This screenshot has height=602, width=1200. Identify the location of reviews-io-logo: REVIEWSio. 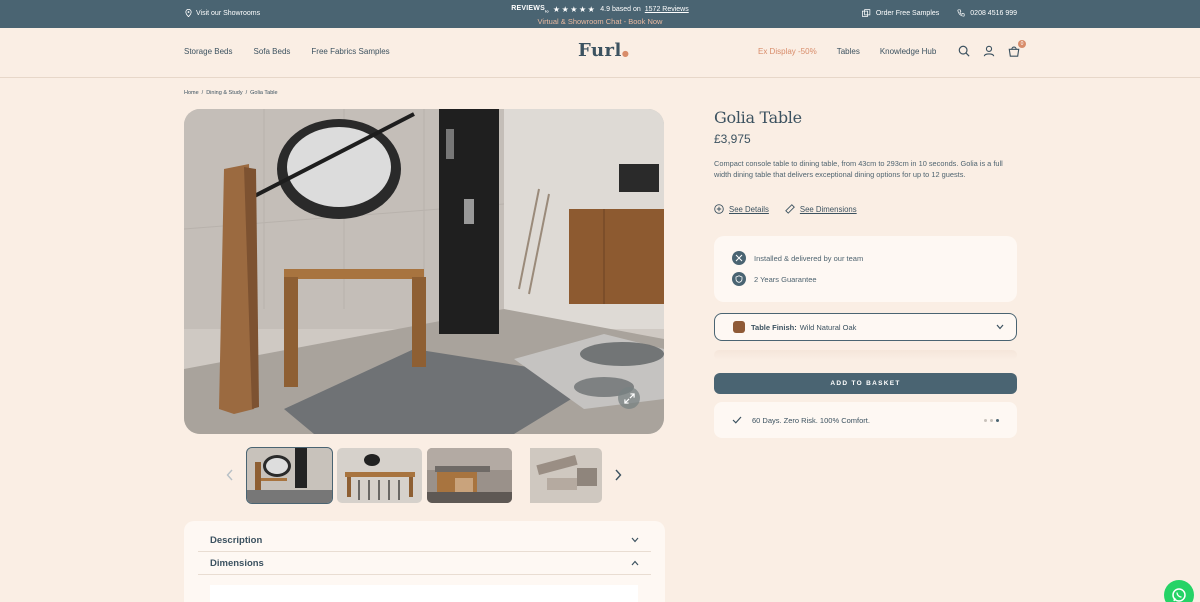
(530, 9).